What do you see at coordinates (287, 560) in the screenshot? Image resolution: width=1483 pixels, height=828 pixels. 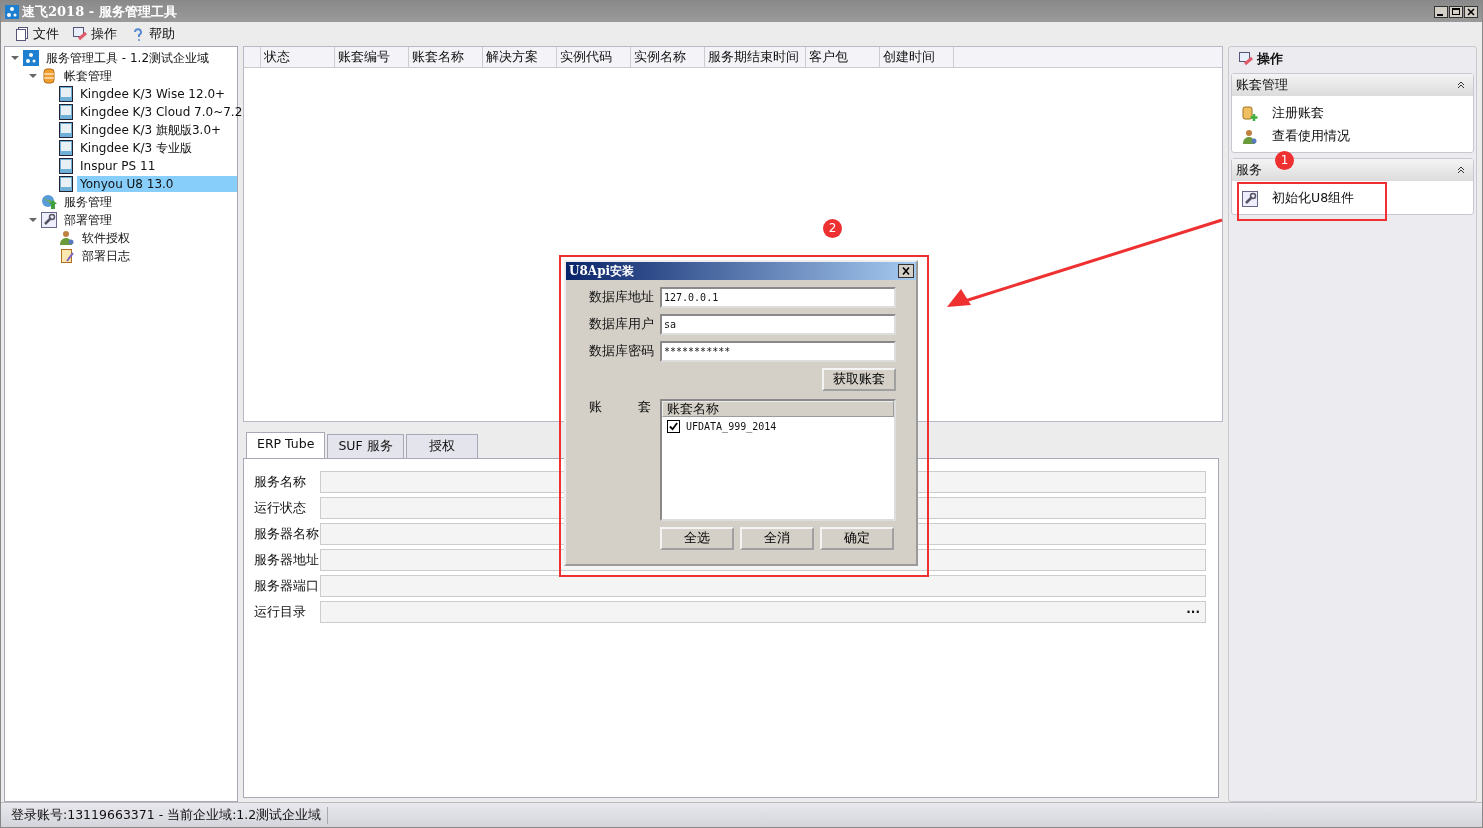 I see `field-label: 服务器地址` at bounding box center [287, 560].